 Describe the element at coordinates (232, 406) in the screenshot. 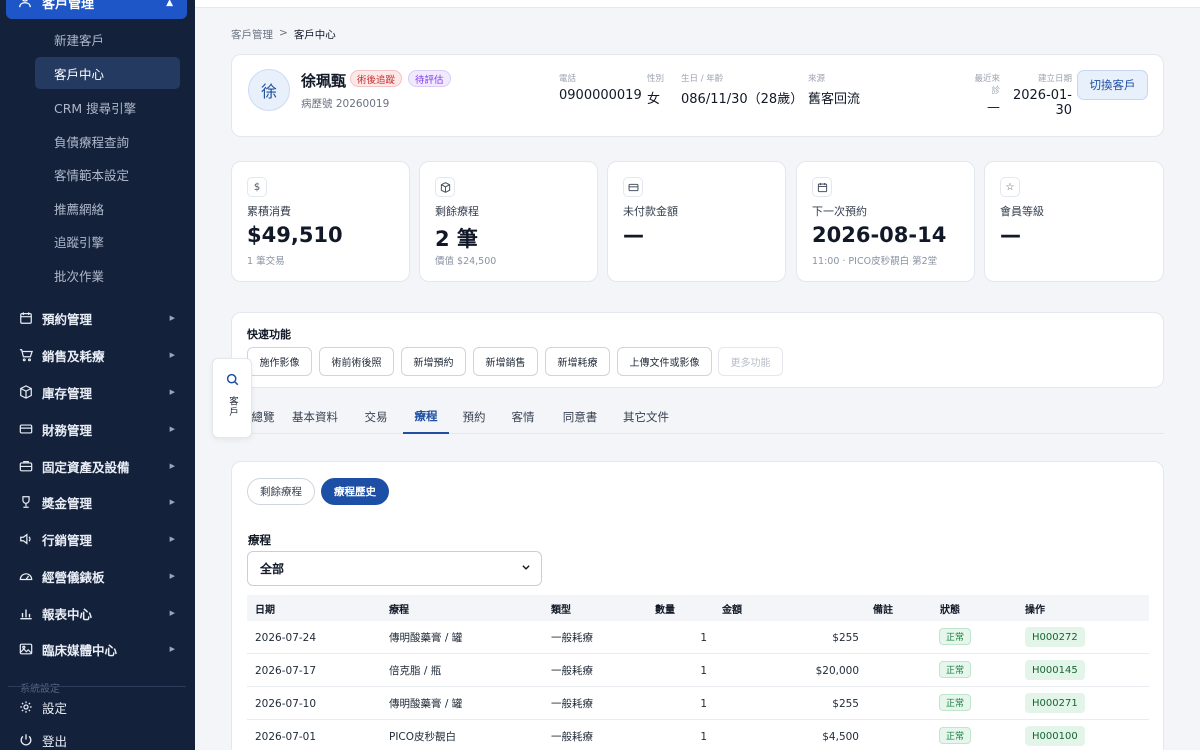

I see `floating-search-label: 客戶` at that location.